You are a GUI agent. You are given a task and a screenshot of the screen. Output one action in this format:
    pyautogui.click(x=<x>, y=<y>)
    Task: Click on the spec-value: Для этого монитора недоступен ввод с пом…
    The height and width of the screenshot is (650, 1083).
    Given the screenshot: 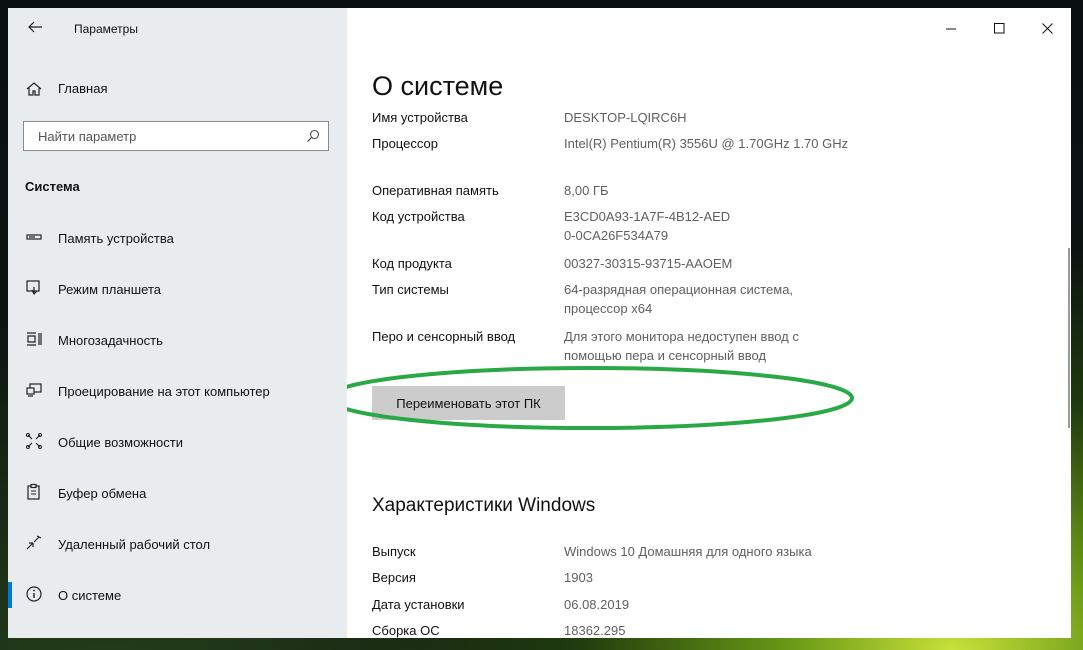 What is the action you would take?
    pyautogui.click(x=681, y=346)
    